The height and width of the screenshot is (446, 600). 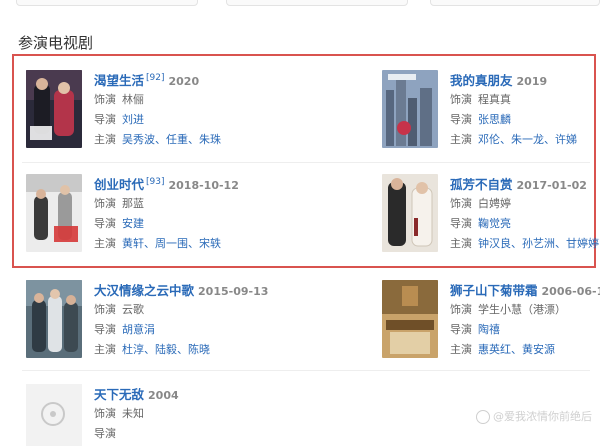 What do you see at coordinates (494, 119) in the screenshot?
I see `director-link: 张思麟` at bounding box center [494, 119].